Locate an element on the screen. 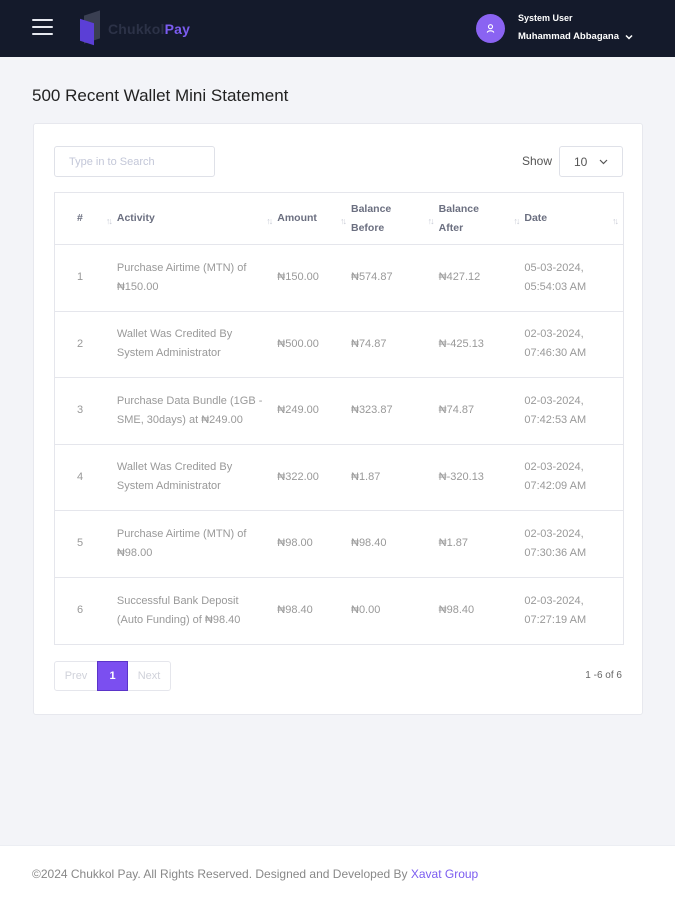 Image resolution: width=675 pixels, height=900 pixels. column-header-date: Date ↑↓ is located at coordinates (573, 218).